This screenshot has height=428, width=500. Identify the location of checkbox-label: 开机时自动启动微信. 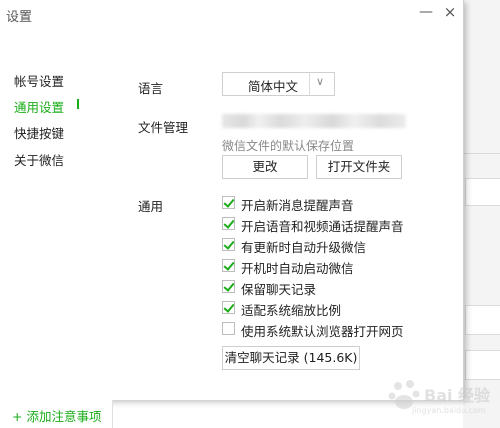
(297, 268).